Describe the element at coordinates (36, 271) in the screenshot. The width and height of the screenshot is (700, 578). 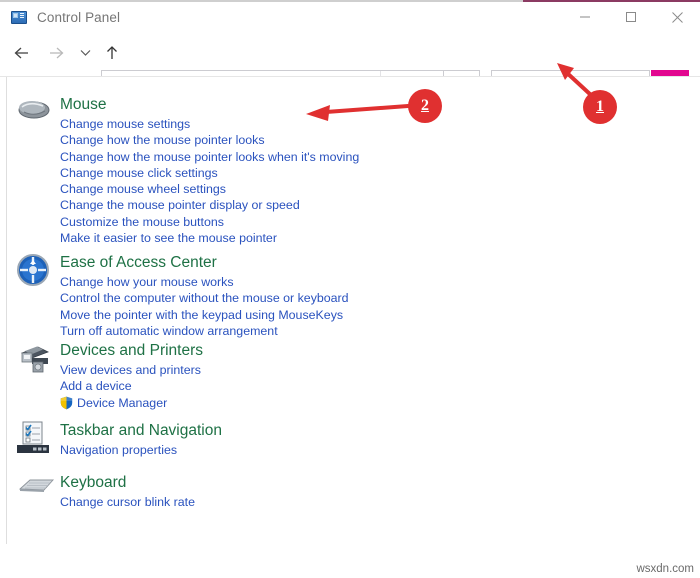
I see `ease-of-access-icon` at that location.